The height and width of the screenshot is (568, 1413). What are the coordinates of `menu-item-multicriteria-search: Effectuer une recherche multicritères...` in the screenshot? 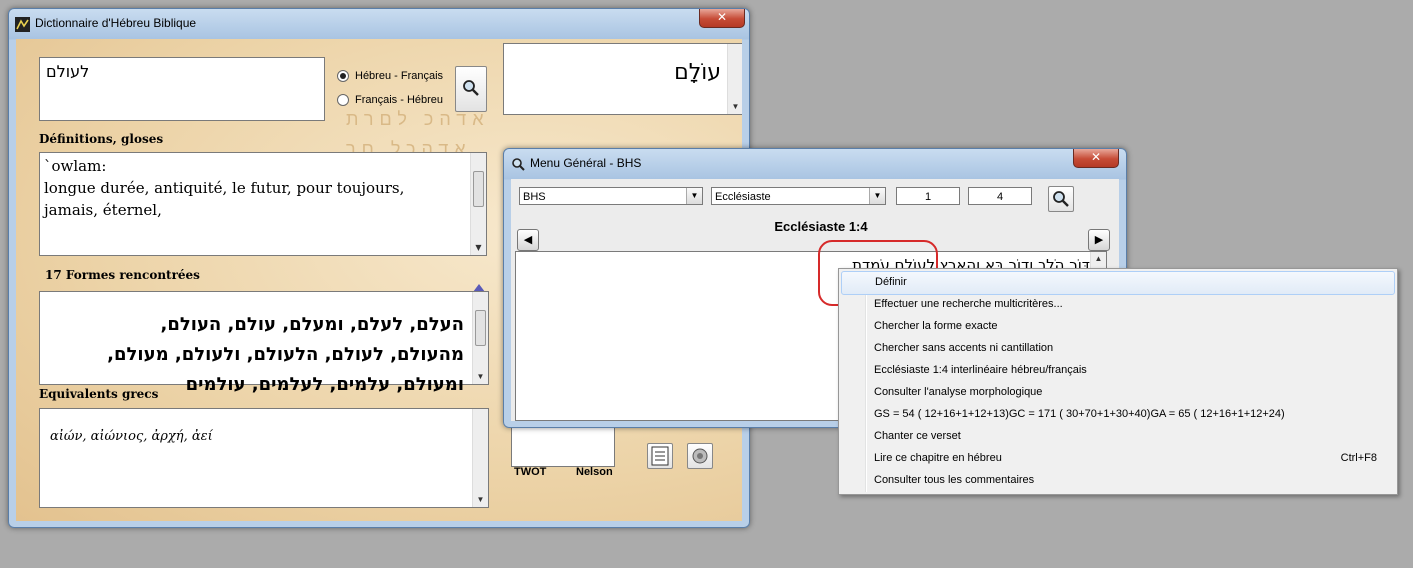 It's located at (1118, 304).